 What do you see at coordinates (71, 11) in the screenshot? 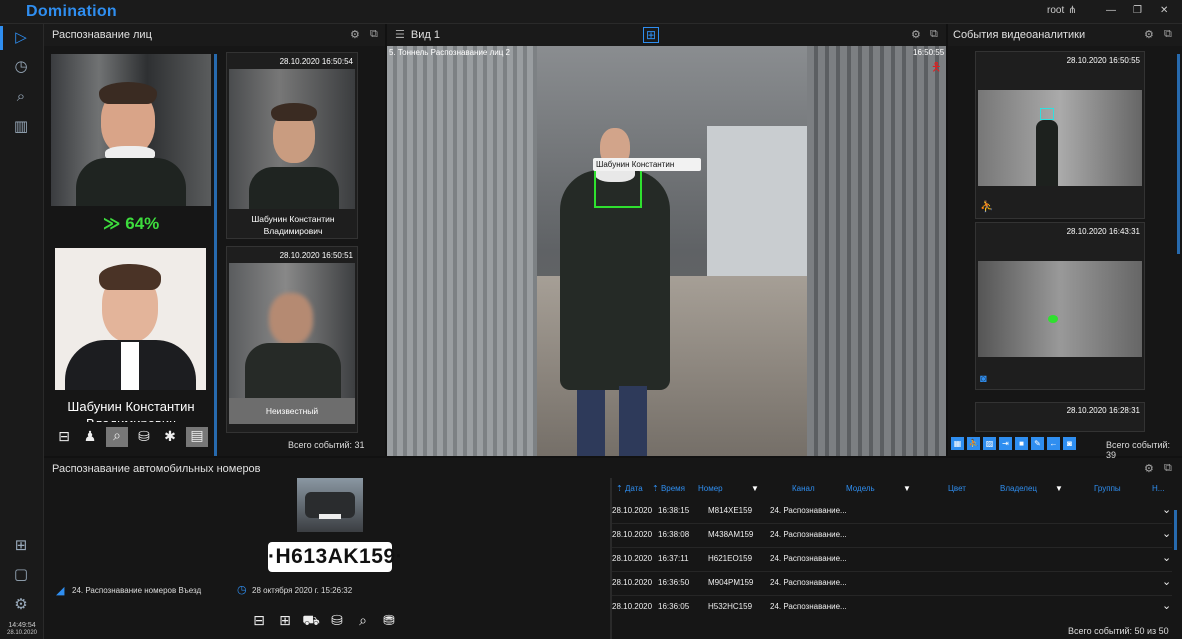
I see `app-logo: Domination` at bounding box center [71, 11].